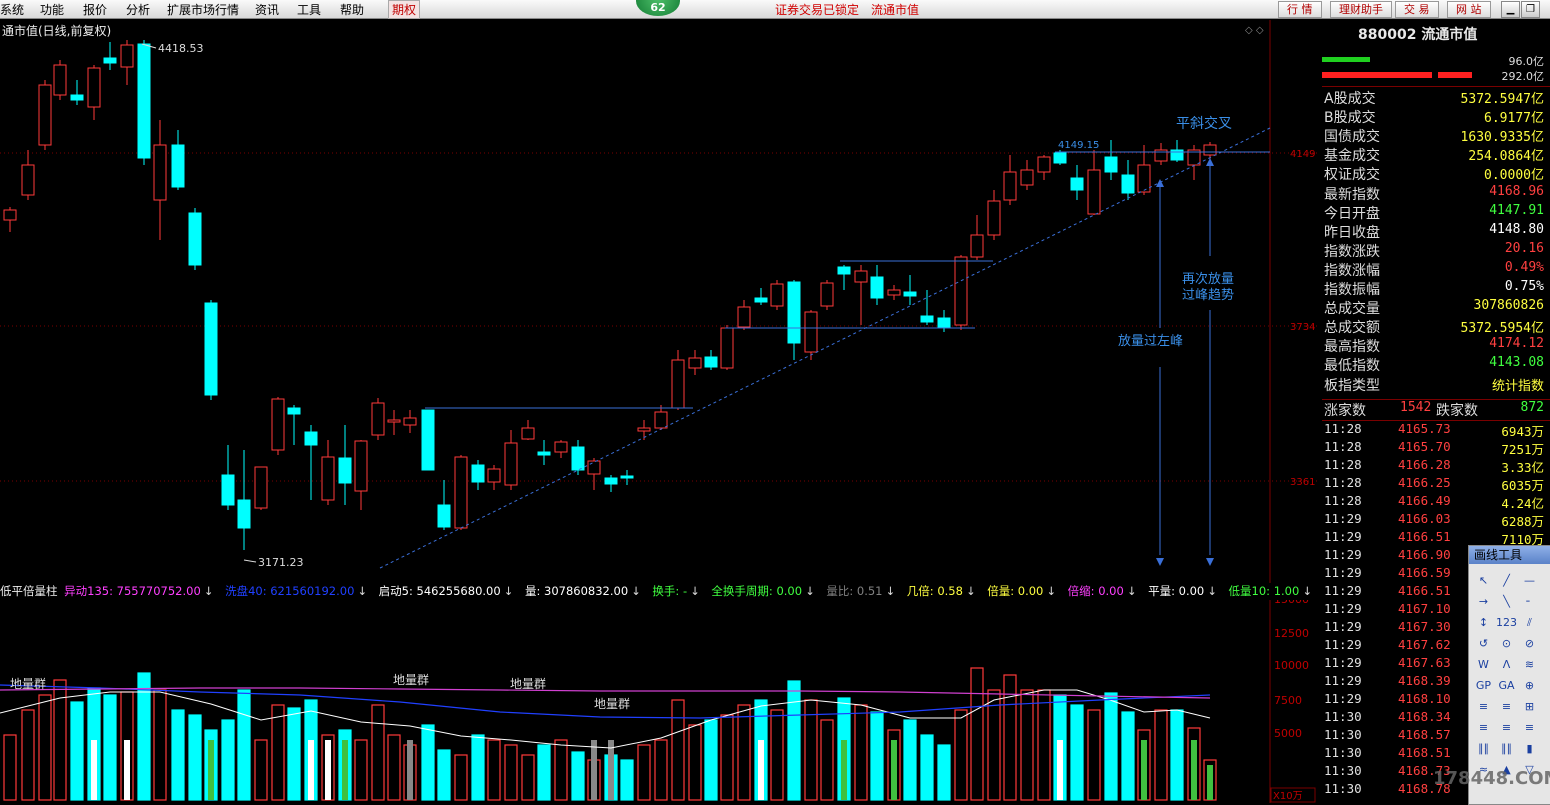  Describe the element at coordinates (1506, 580) in the screenshot. I see `draw-tool-icon: ╱` at that location.